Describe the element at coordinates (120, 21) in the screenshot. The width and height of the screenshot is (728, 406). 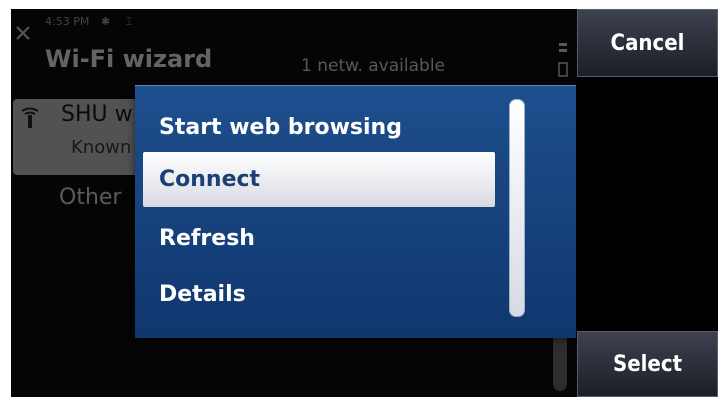
I see `status-icons: ✱ ⌶` at that location.